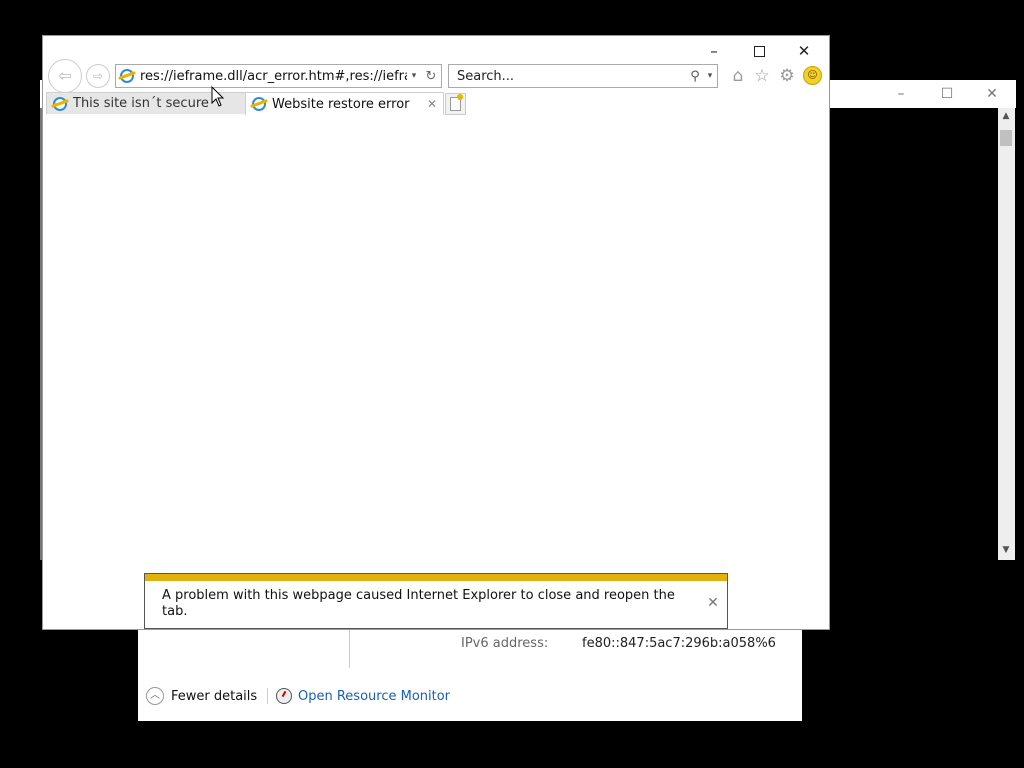  Describe the element at coordinates (505, 643) in the screenshot. I see `ipv6-address-label: IPv6 address:` at that location.